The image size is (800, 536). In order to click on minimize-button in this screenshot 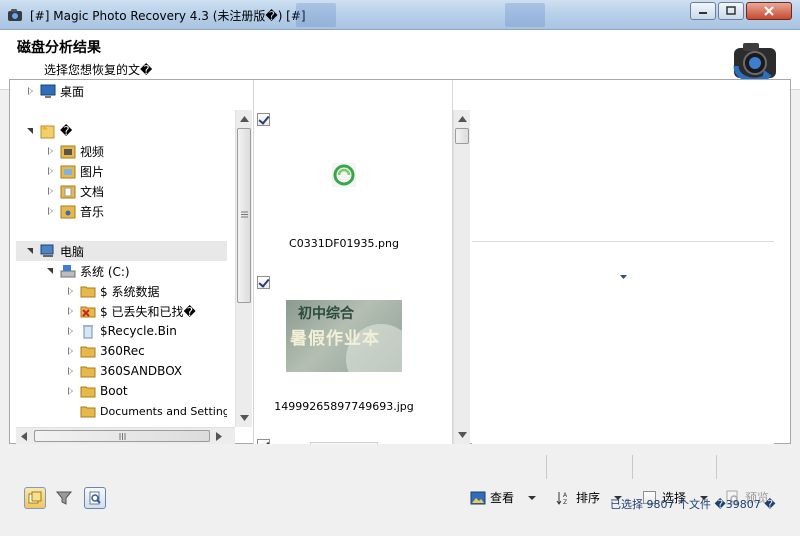, I will do `click(703, 11)`.